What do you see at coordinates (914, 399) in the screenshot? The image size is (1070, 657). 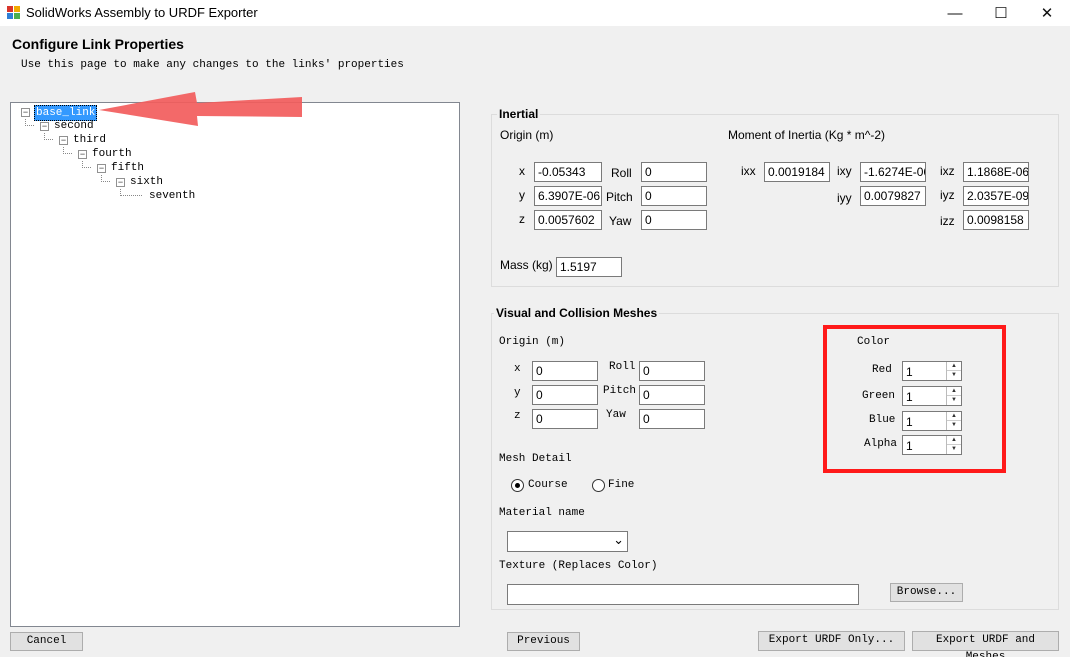 I see `annotation-highlight-box` at bounding box center [914, 399].